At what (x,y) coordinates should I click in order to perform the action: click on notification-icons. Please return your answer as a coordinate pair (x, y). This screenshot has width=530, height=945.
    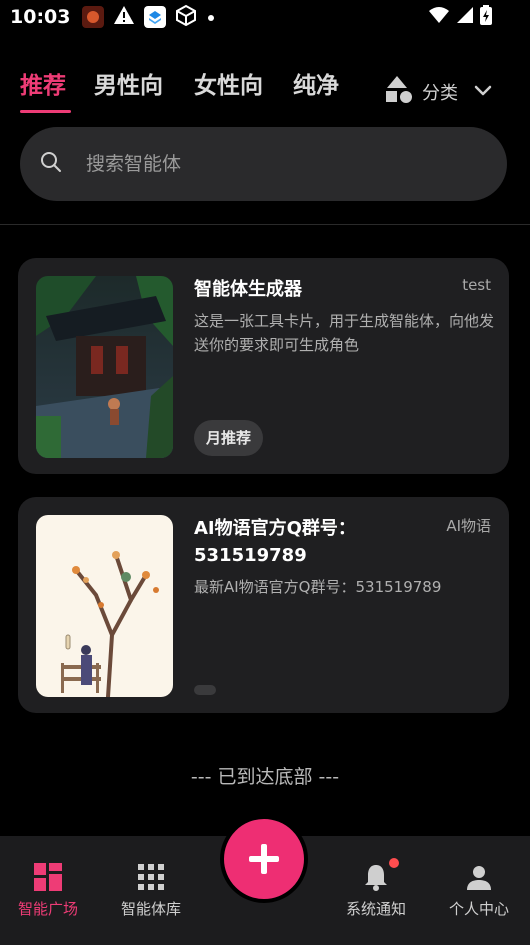
    Looking at the image, I should click on (149, 17).